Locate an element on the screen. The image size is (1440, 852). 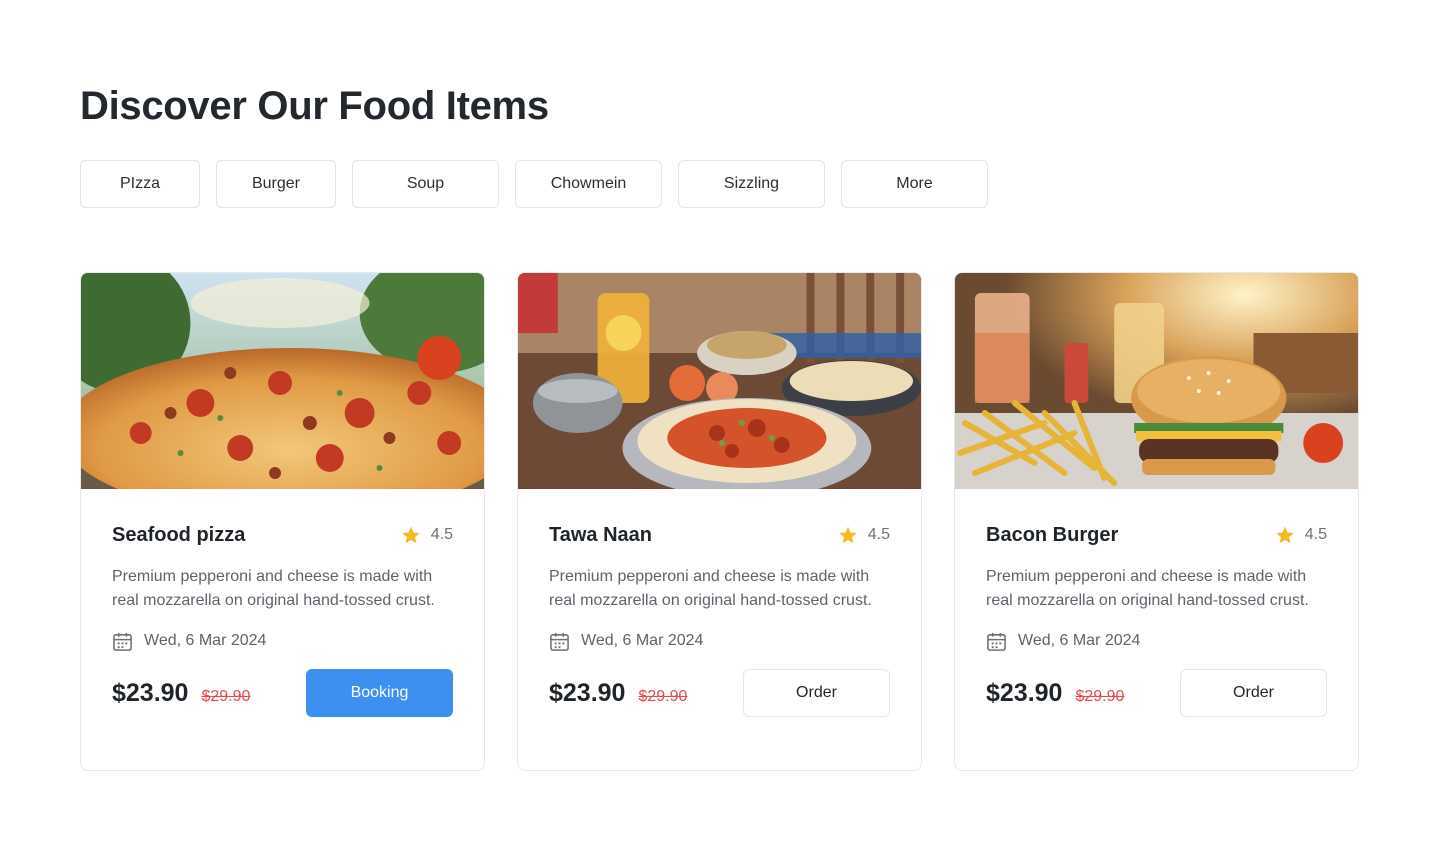
filter-chip-chowmein: Chowmein is located at coordinates (588, 184).